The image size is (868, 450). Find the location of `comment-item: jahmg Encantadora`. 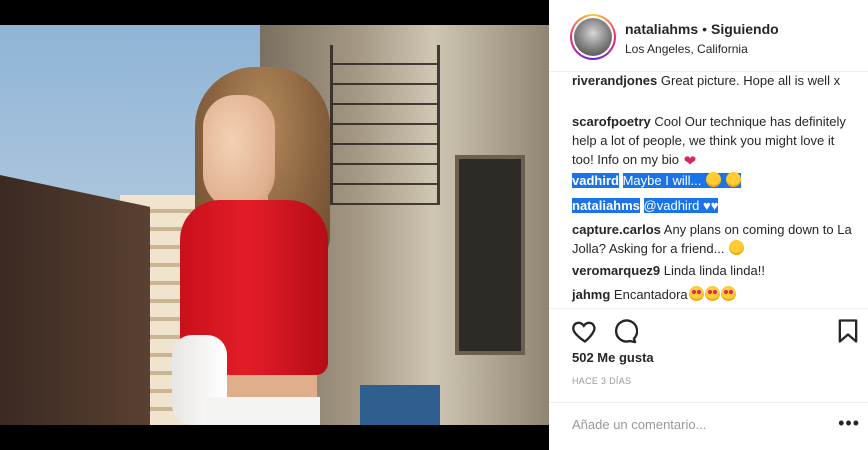

comment-item: jahmg Encantadora is located at coordinates (712, 294).